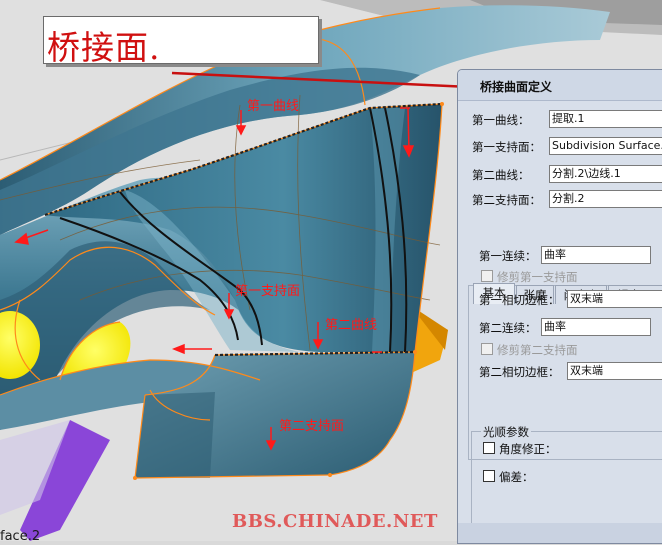 The image size is (662, 545). Describe the element at coordinates (506, 147) in the screenshot. I see `first-support-label: 第一支持面：` at that location.